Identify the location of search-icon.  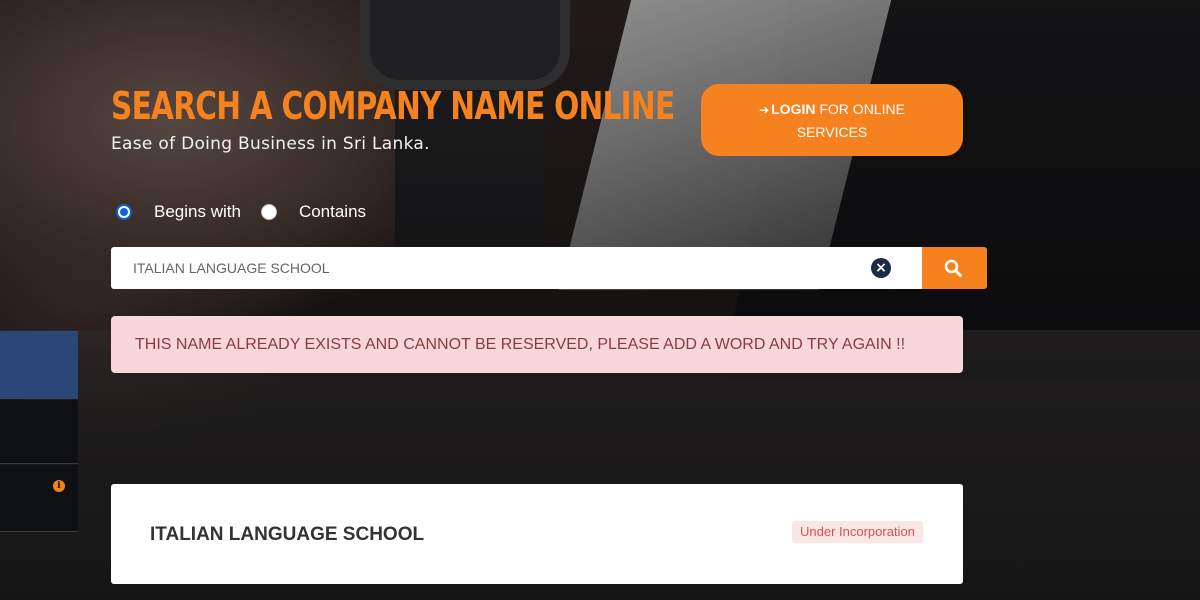
(953, 268).